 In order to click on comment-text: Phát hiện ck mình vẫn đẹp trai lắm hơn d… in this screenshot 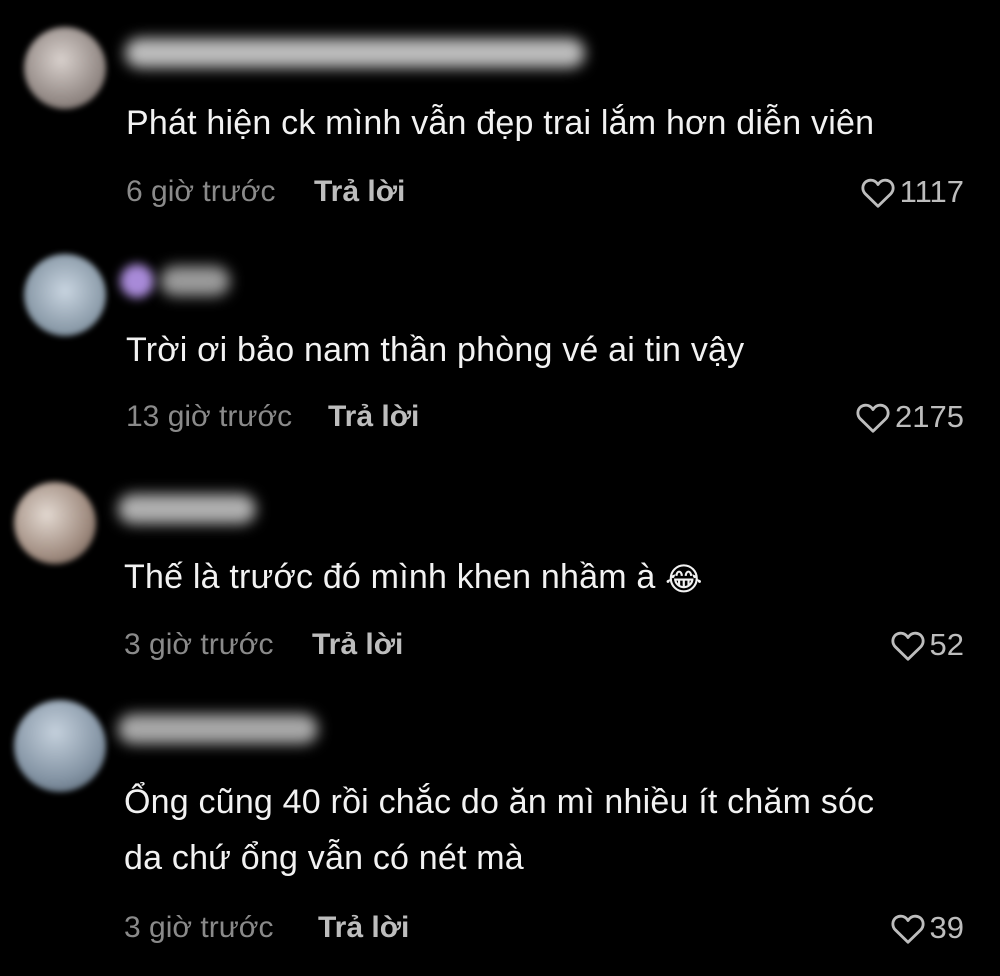, I will do `click(500, 123)`.